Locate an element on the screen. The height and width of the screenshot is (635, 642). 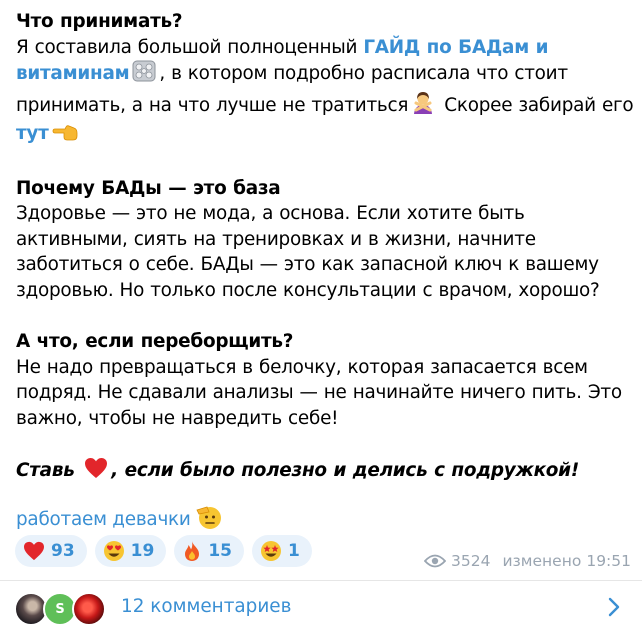
post-time: 19:51 is located at coordinates (608, 561).